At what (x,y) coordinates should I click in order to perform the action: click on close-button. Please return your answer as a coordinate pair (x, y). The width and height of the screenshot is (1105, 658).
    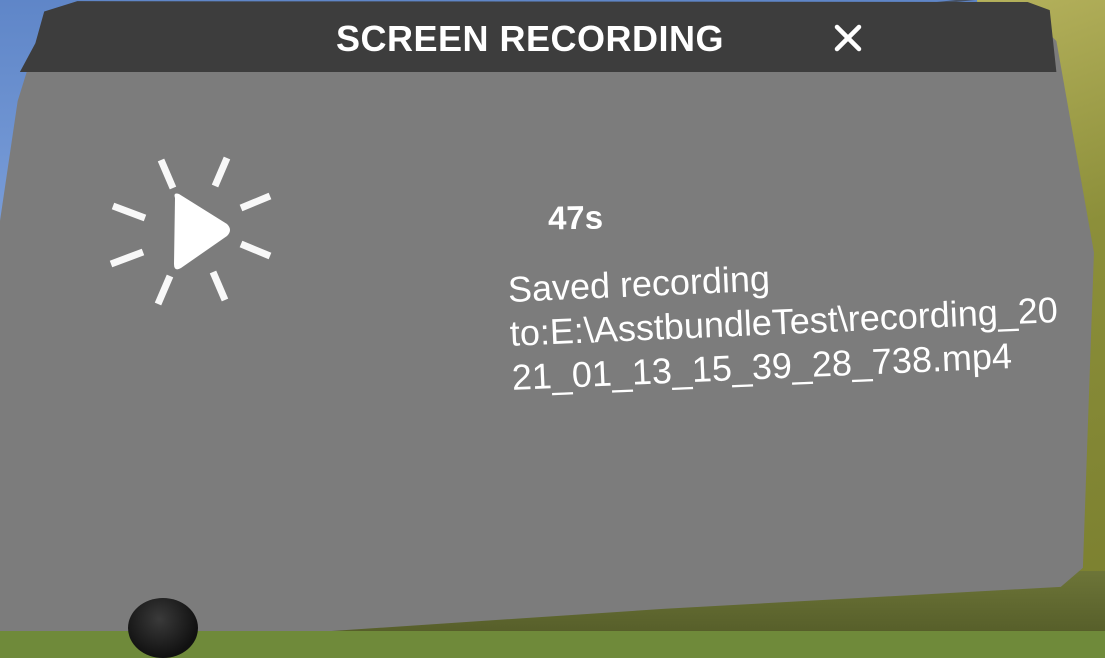
    Looking at the image, I should click on (848, 38).